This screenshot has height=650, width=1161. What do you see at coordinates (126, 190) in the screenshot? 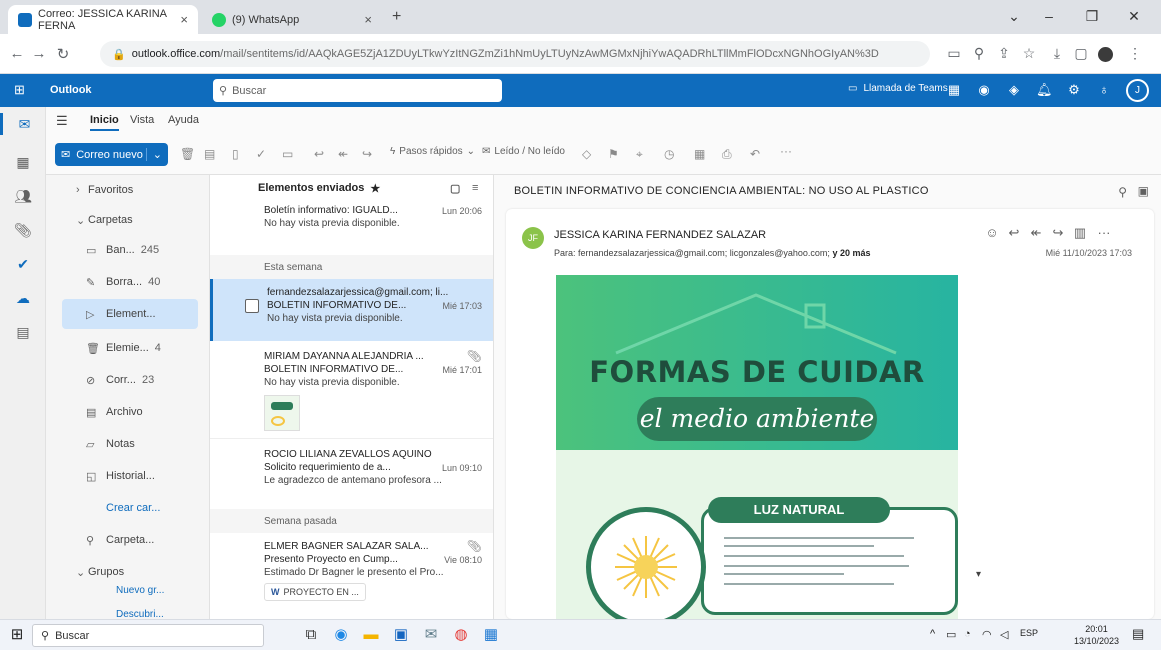
I see `favorites-group: › Favoritos` at bounding box center [126, 190].